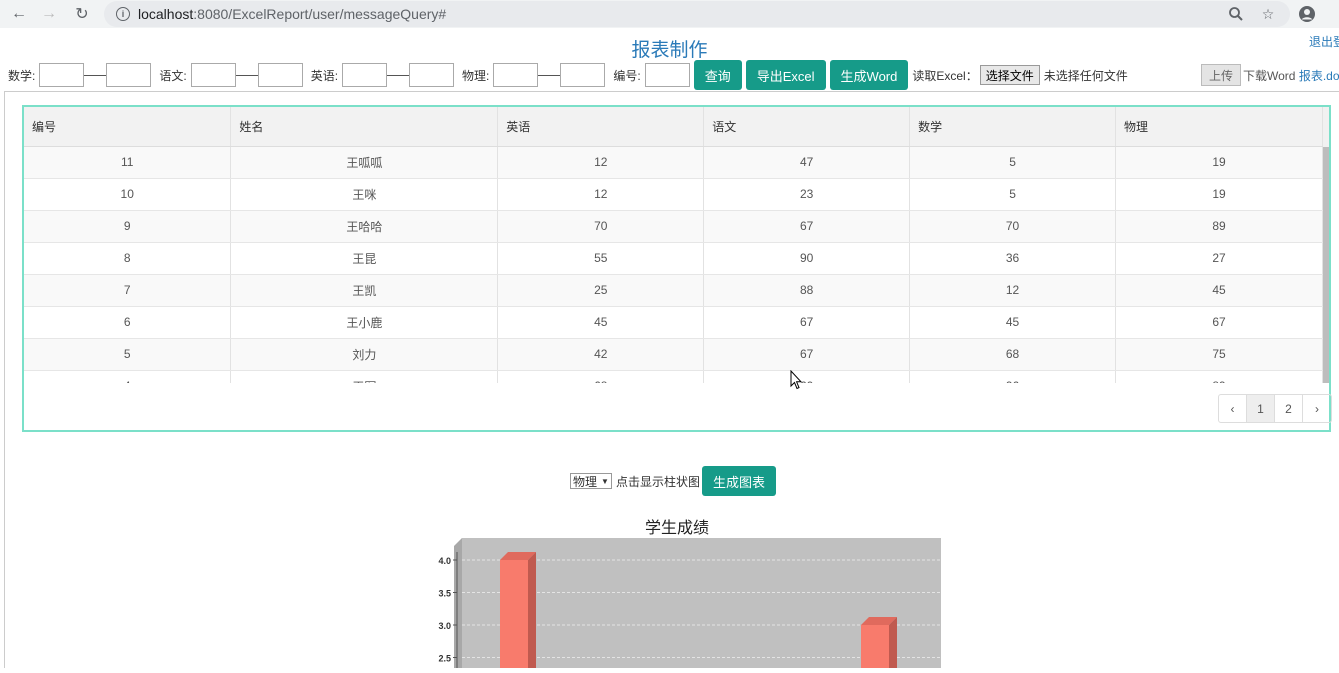 The image size is (1339, 673). Describe the element at coordinates (601, 258) in the screenshot. I see `table-cell: 55` at that location.